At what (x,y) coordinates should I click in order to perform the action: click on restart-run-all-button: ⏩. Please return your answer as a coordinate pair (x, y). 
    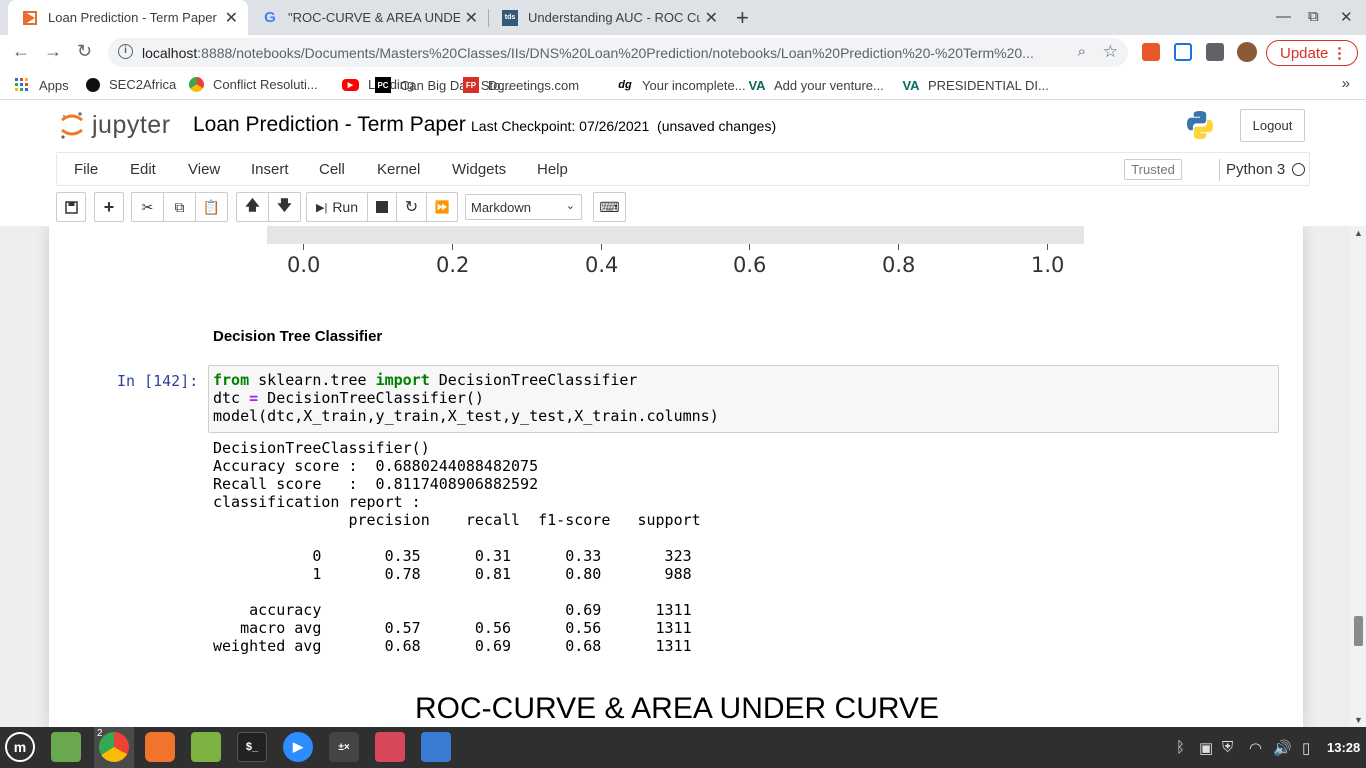
    Looking at the image, I should click on (442, 207).